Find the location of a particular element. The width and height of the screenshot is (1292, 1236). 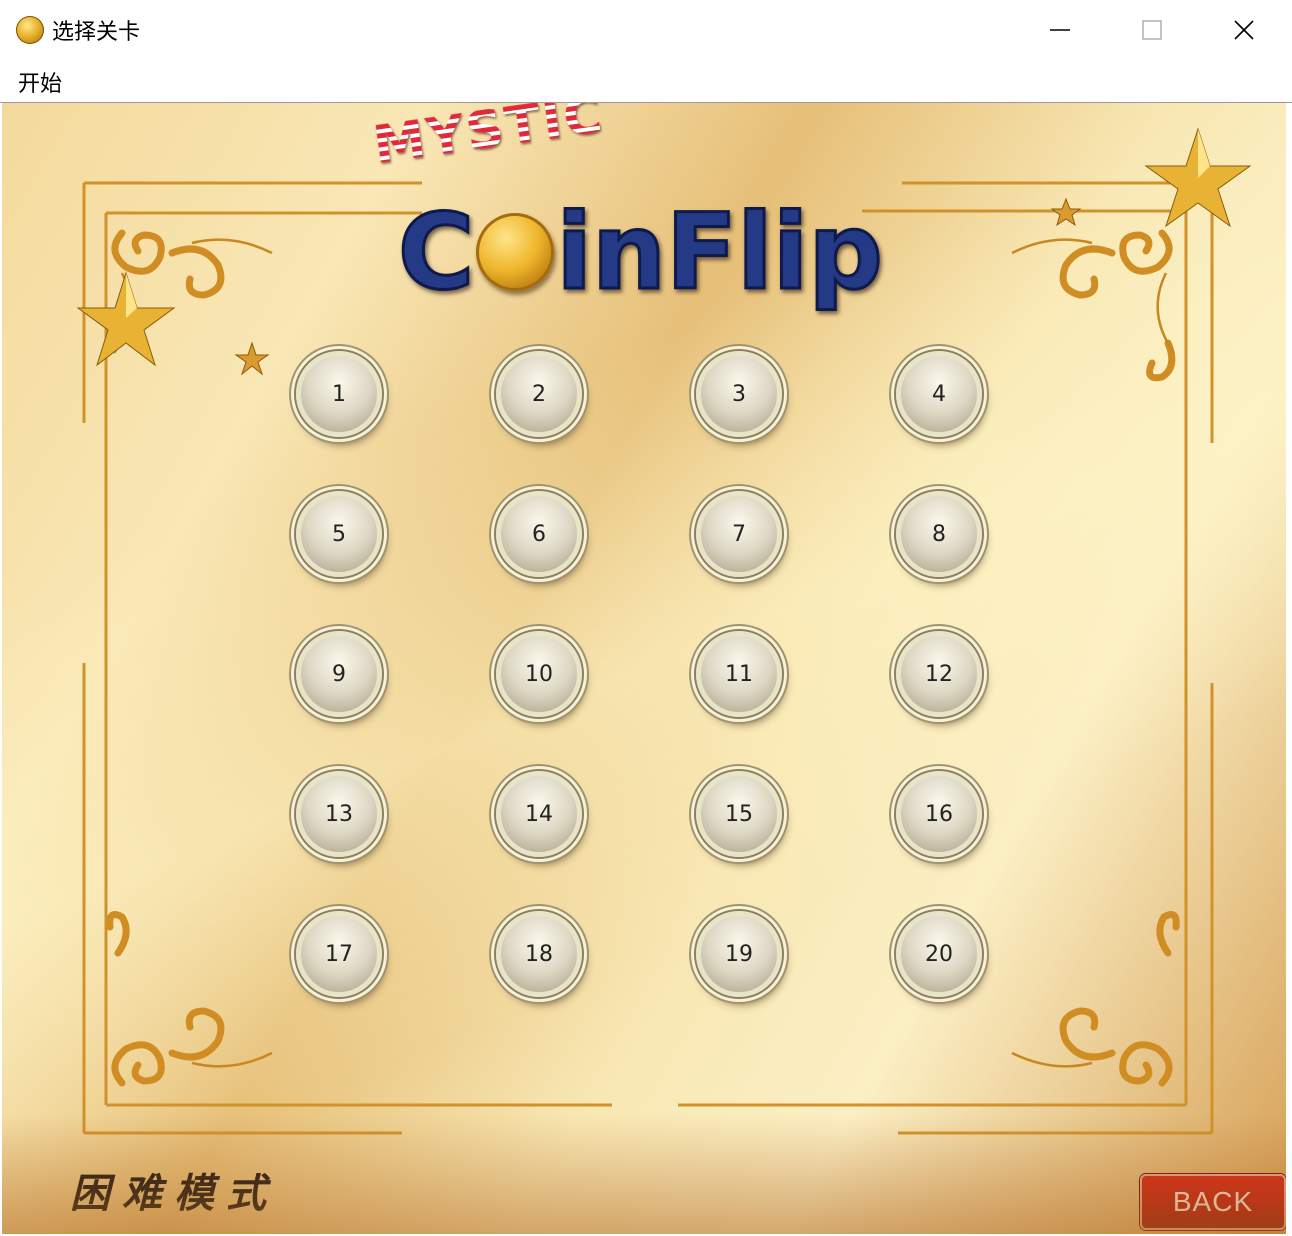

level-button-13: 13 is located at coordinates (339, 814).